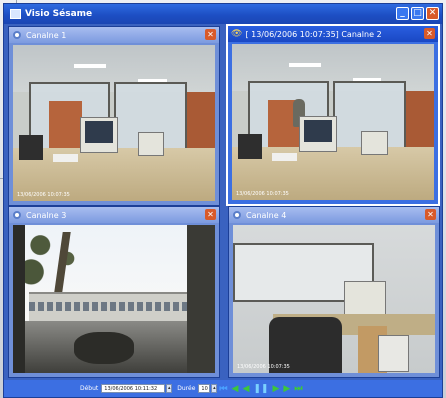 This screenshot has height=398, width=446. What do you see at coordinates (46, 35) in the screenshot?
I see `panel-title: Canalne 1` at bounding box center [46, 35].